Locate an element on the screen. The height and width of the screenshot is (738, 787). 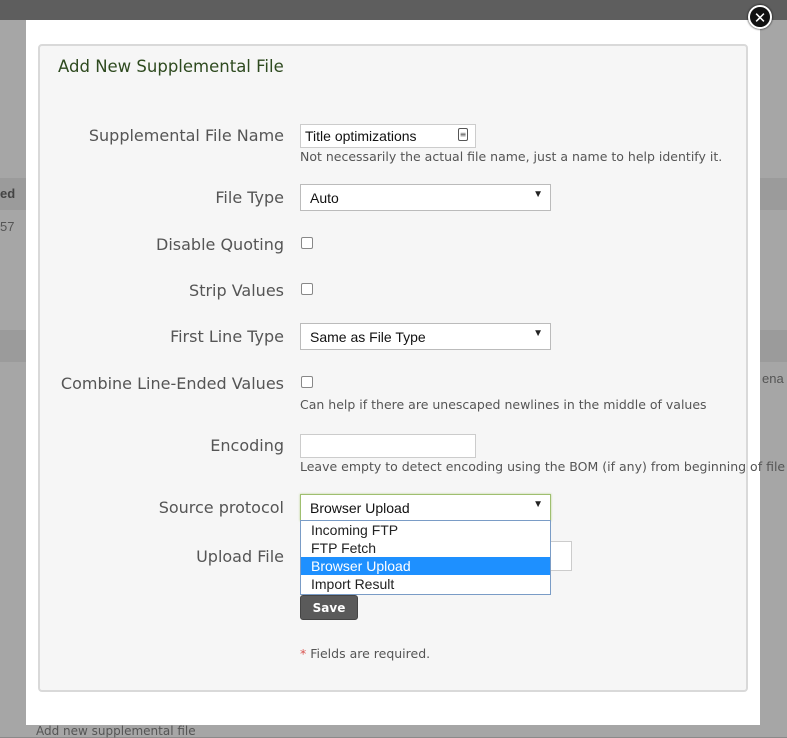
combine-line-ended-label: Combine Line-Ended Values is located at coordinates (172, 383).